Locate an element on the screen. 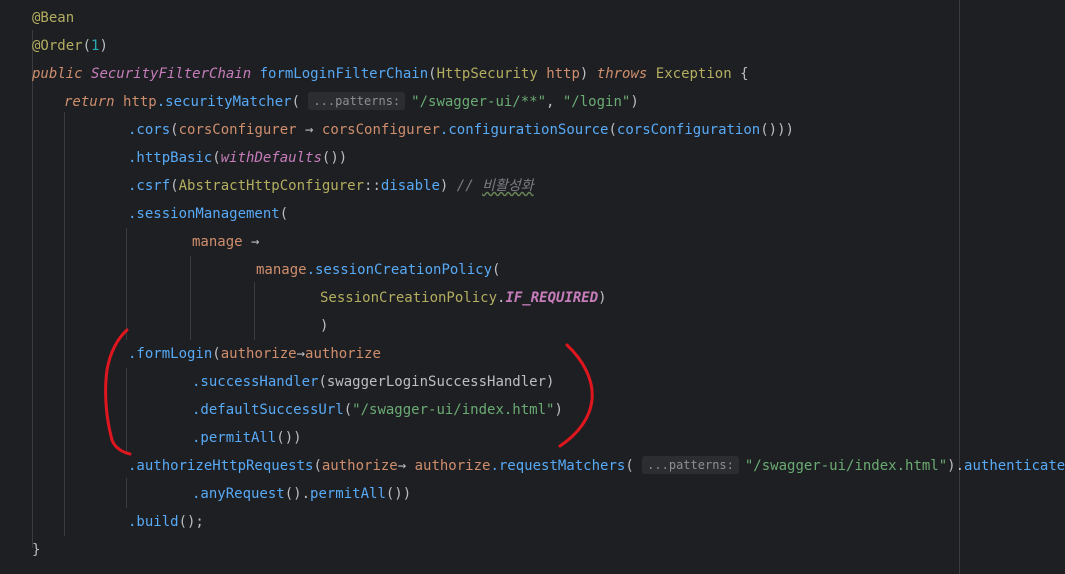 This screenshot has width=1065, height=574. code-token: .requestMatchers is located at coordinates (558, 466).